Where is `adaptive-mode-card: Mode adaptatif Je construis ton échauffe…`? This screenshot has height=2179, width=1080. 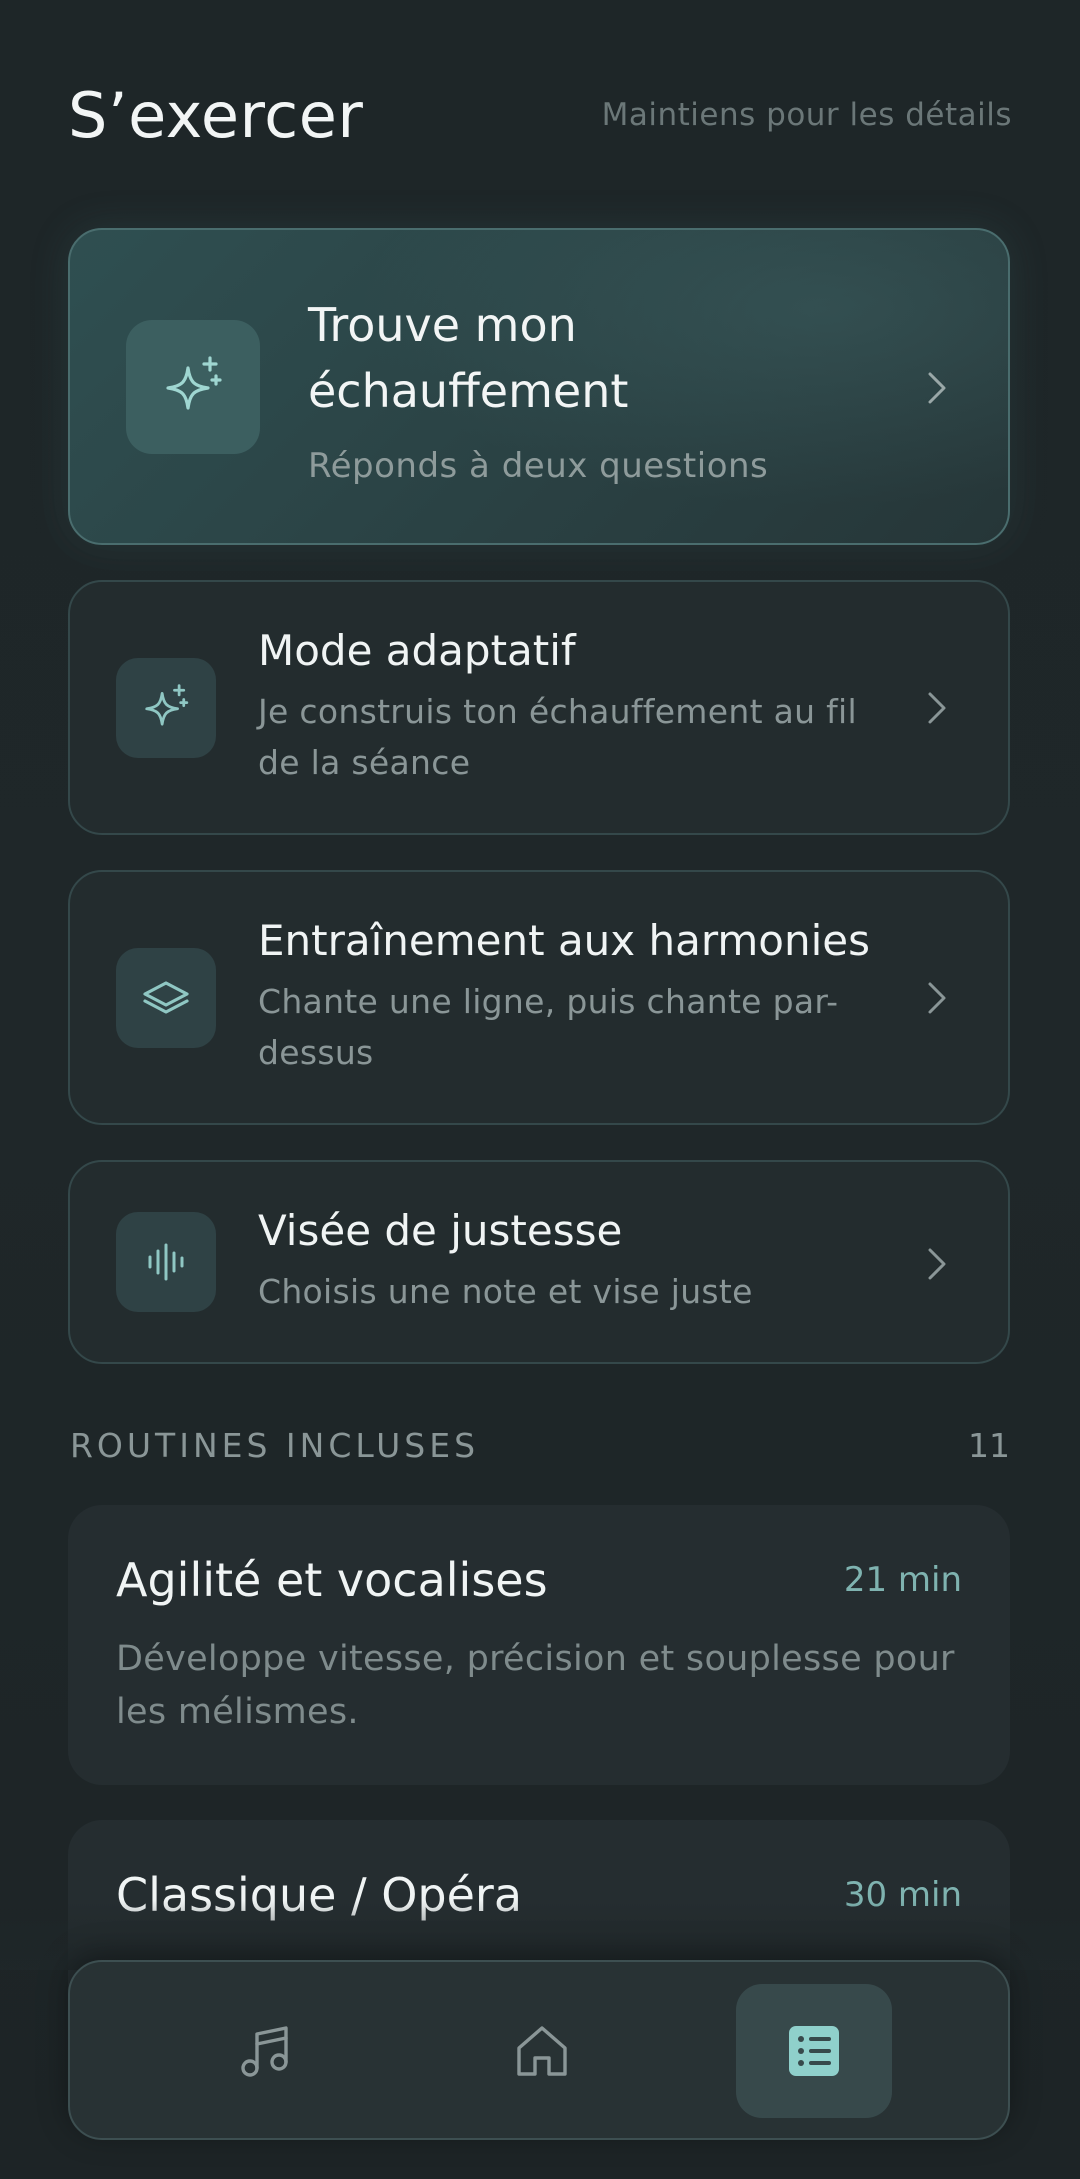
adaptive-mode-card: Mode adaptatif Je construis ton échauffe… is located at coordinates (539, 707).